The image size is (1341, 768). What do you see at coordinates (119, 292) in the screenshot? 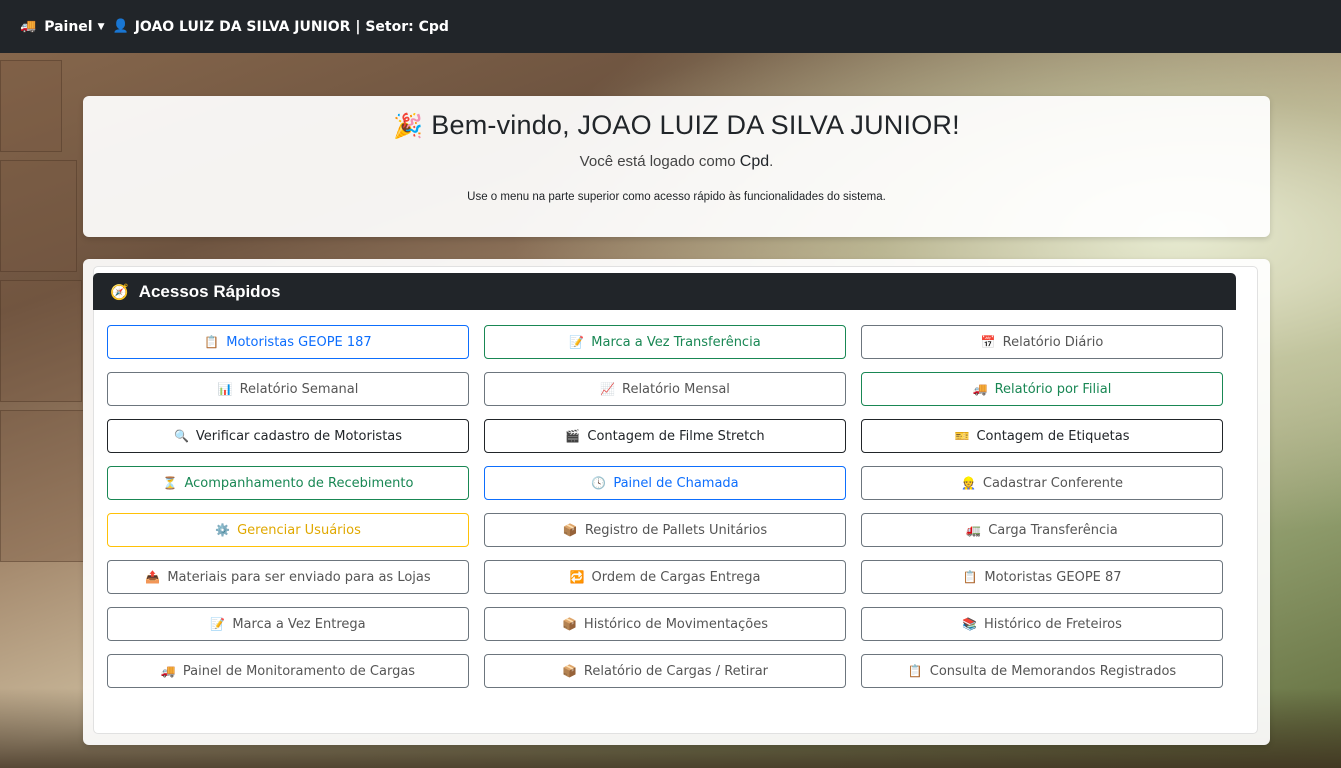
I see `compass-icon: 🧭` at bounding box center [119, 292].